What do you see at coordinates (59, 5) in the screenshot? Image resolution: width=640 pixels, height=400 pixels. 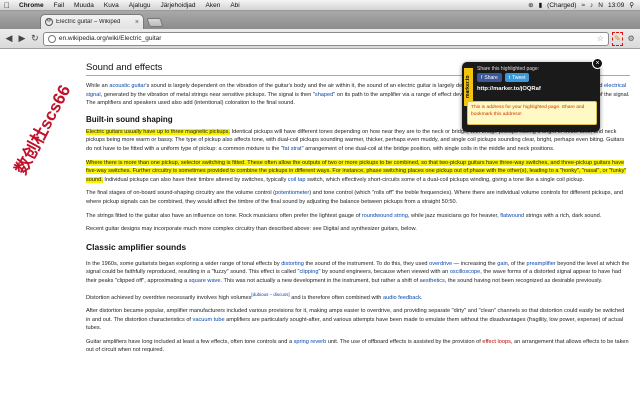 I see `menu-file: Fail` at bounding box center [59, 5].